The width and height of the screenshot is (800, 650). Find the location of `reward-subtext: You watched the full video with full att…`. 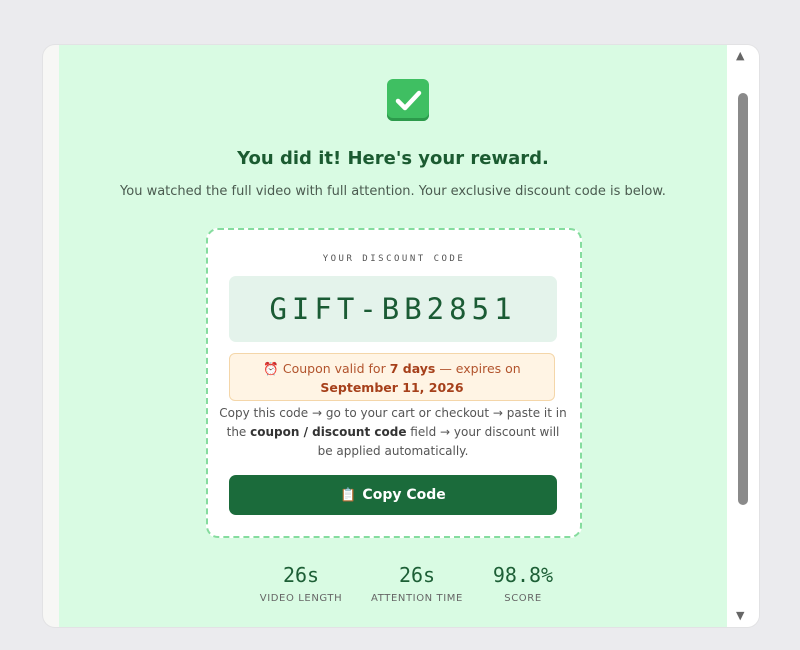

reward-subtext: You watched the full video with full att… is located at coordinates (393, 191).